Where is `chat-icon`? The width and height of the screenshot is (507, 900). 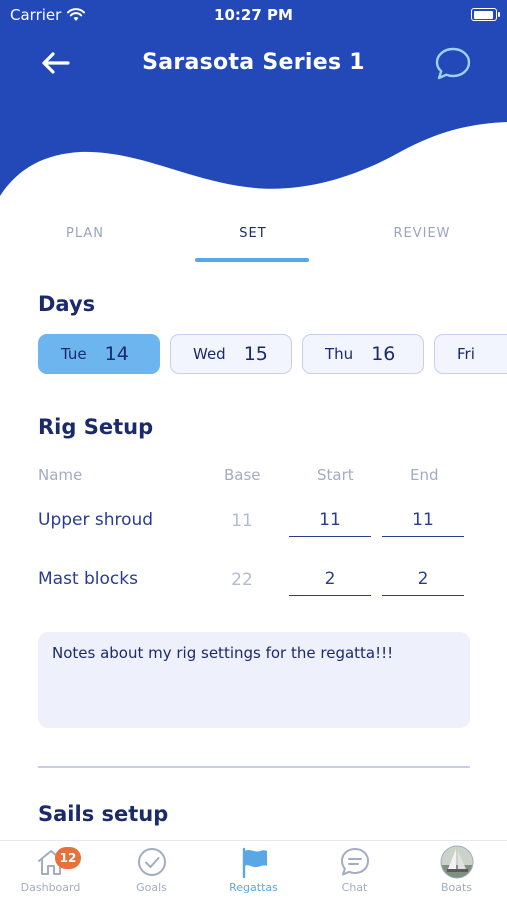 chat-icon is located at coordinates (354, 862).